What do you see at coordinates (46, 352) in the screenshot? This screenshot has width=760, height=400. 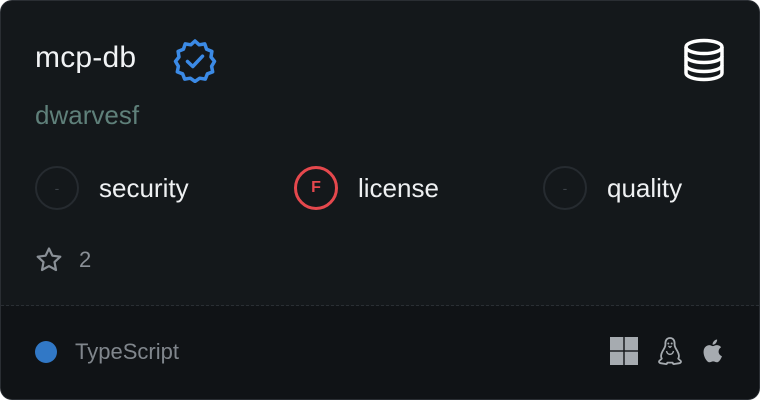 I see `language-color-dot` at bounding box center [46, 352].